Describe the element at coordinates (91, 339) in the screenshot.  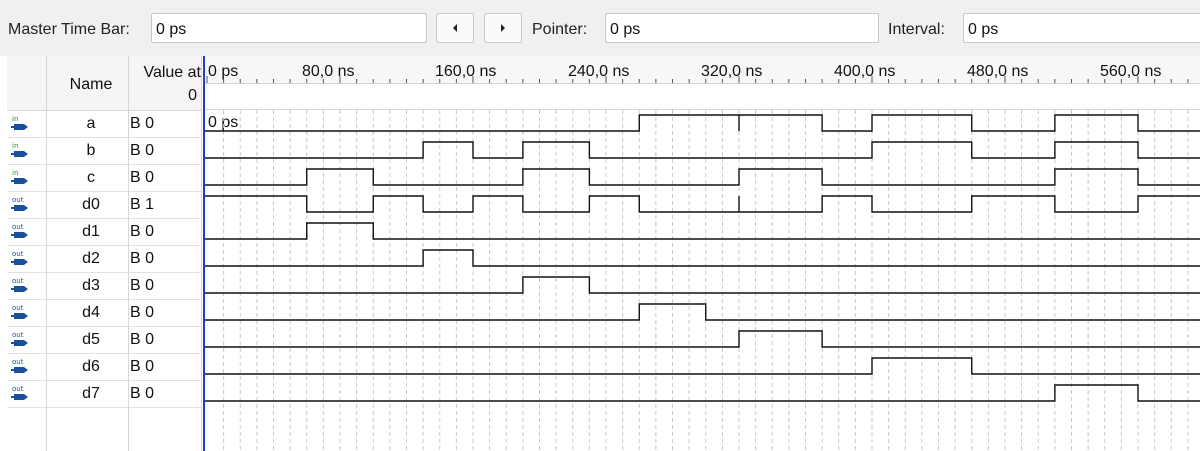
I see `signal-name: d5` at that location.